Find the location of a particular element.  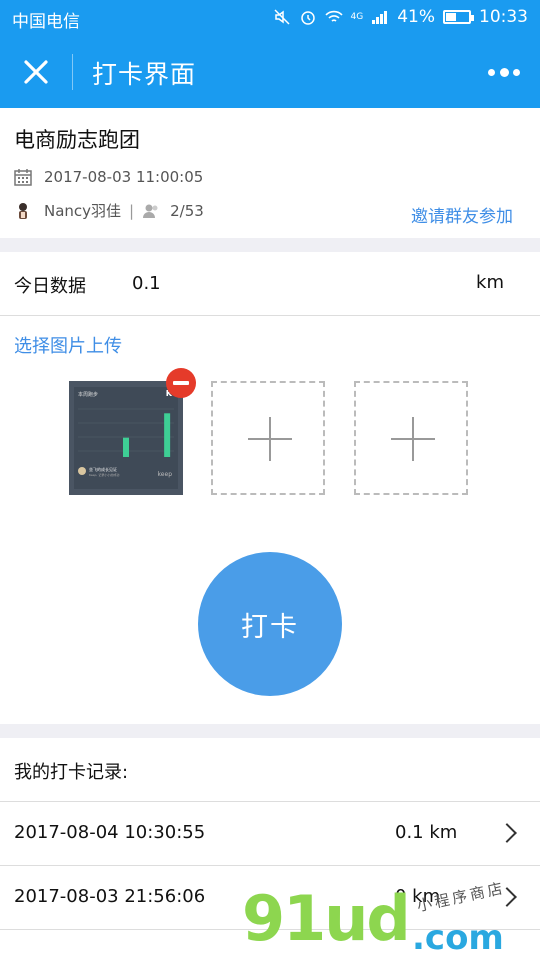

calendar-icon is located at coordinates (23, 177).